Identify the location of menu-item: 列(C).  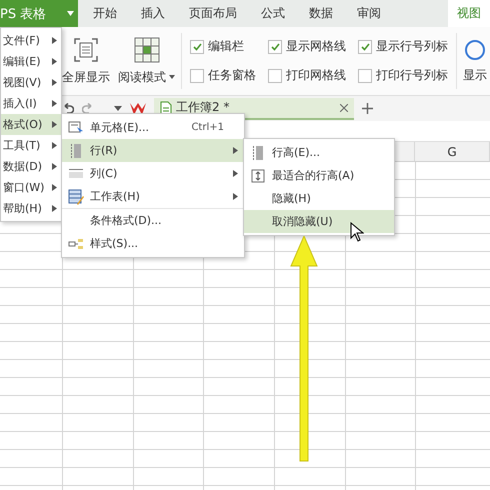
(153, 173).